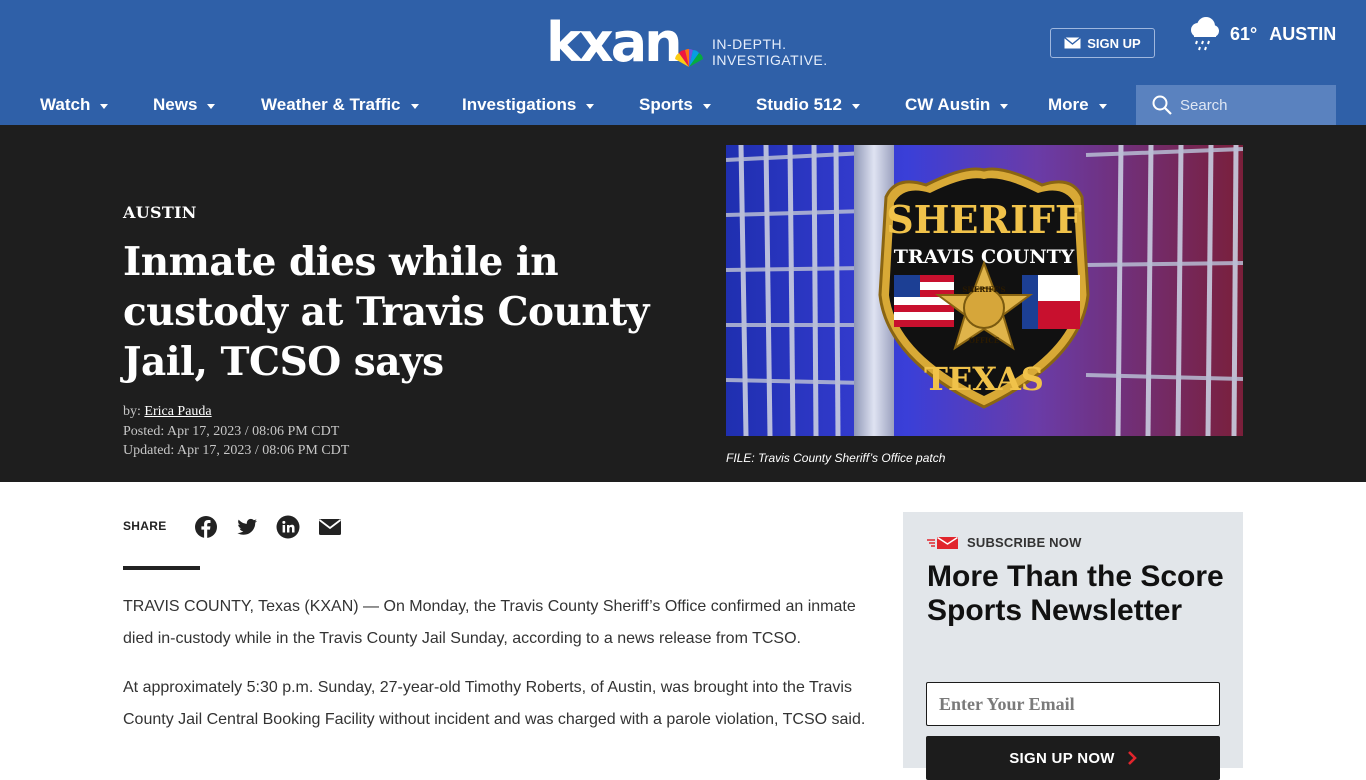 The height and width of the screenshot is (780, 1366). Describe the element at coordinates (145, 526) in the screenshot. I see `share-label: SHARE` at that location.